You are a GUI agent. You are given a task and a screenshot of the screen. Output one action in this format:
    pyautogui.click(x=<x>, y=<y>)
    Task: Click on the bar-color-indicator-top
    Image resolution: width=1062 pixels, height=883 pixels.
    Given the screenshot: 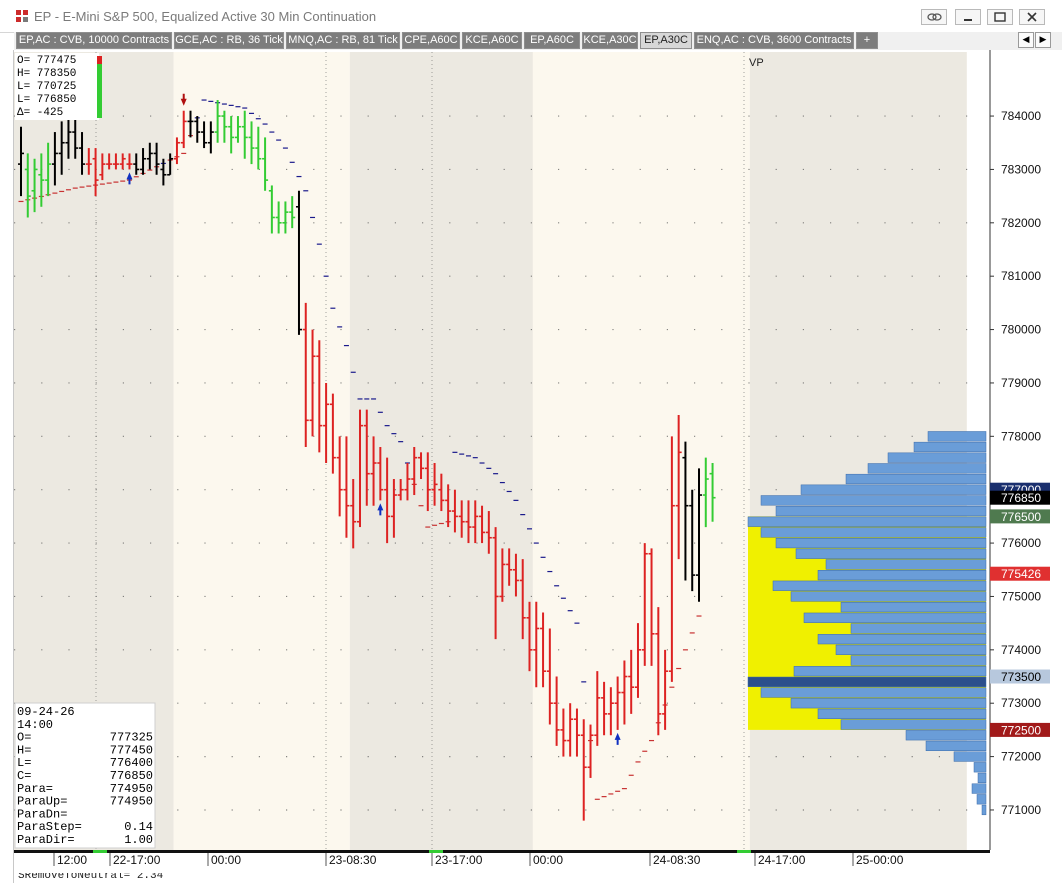 What is the action you would take?
    pyautogui.click(x=99, y=60)
    